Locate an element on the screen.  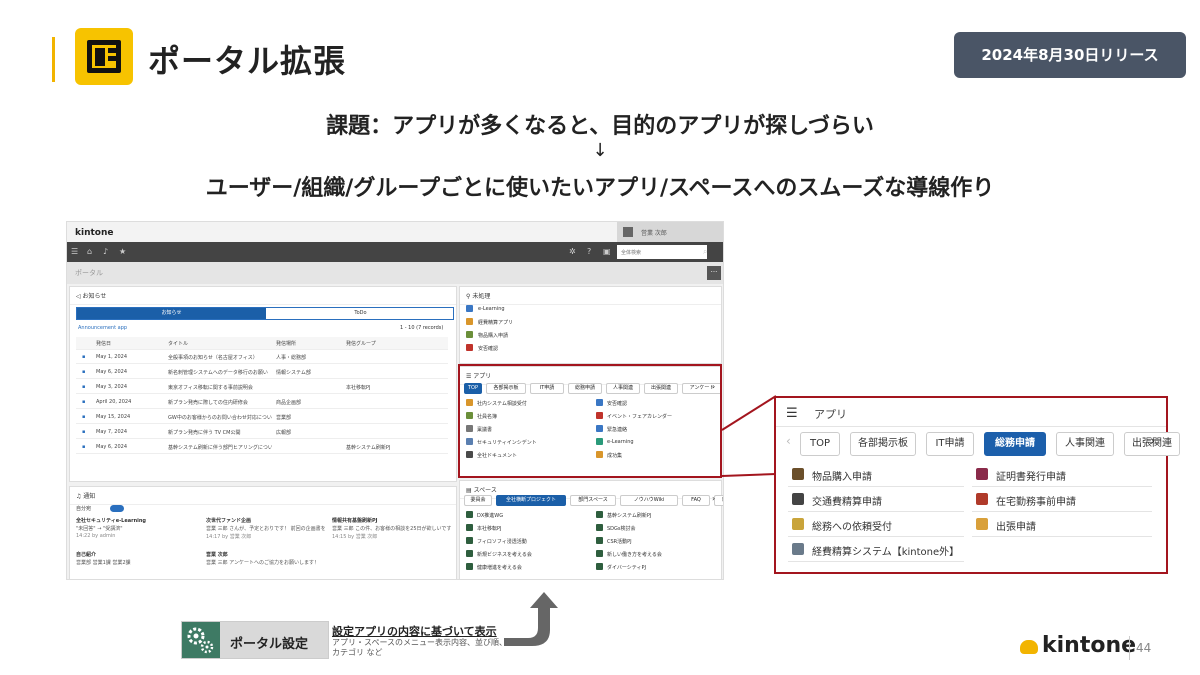
gears-icon is located at coordinates (201, 640).